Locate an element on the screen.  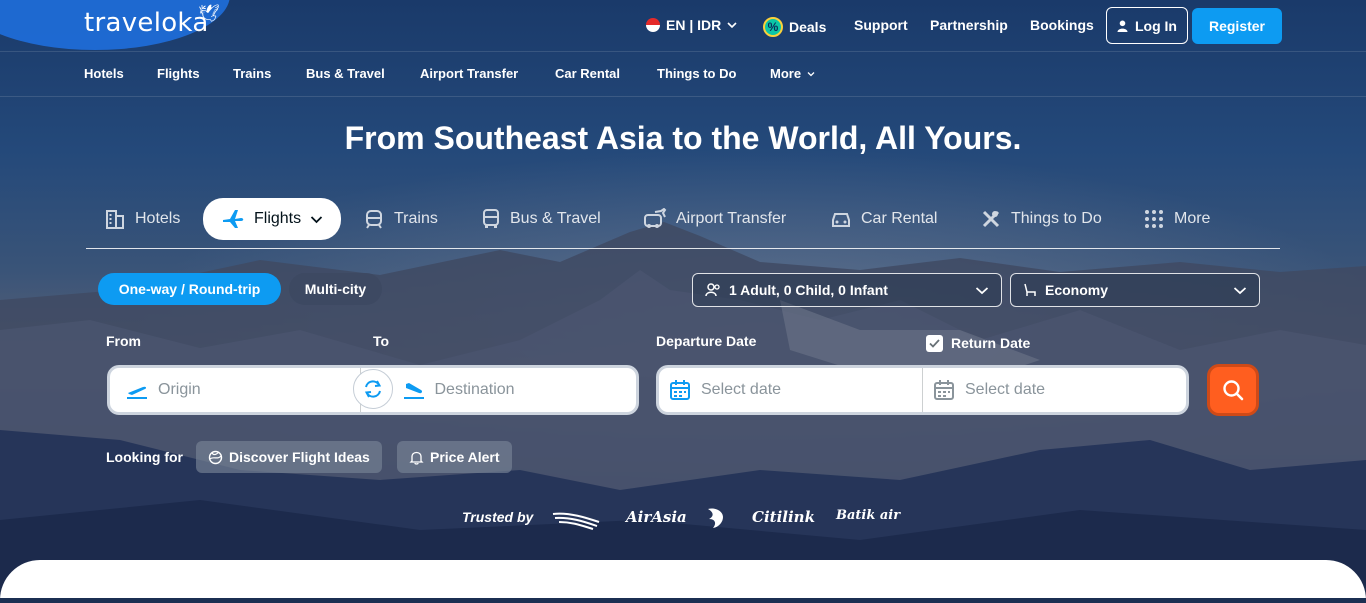
departure-date-label: Departure Date is located at coordinates (706, 341).